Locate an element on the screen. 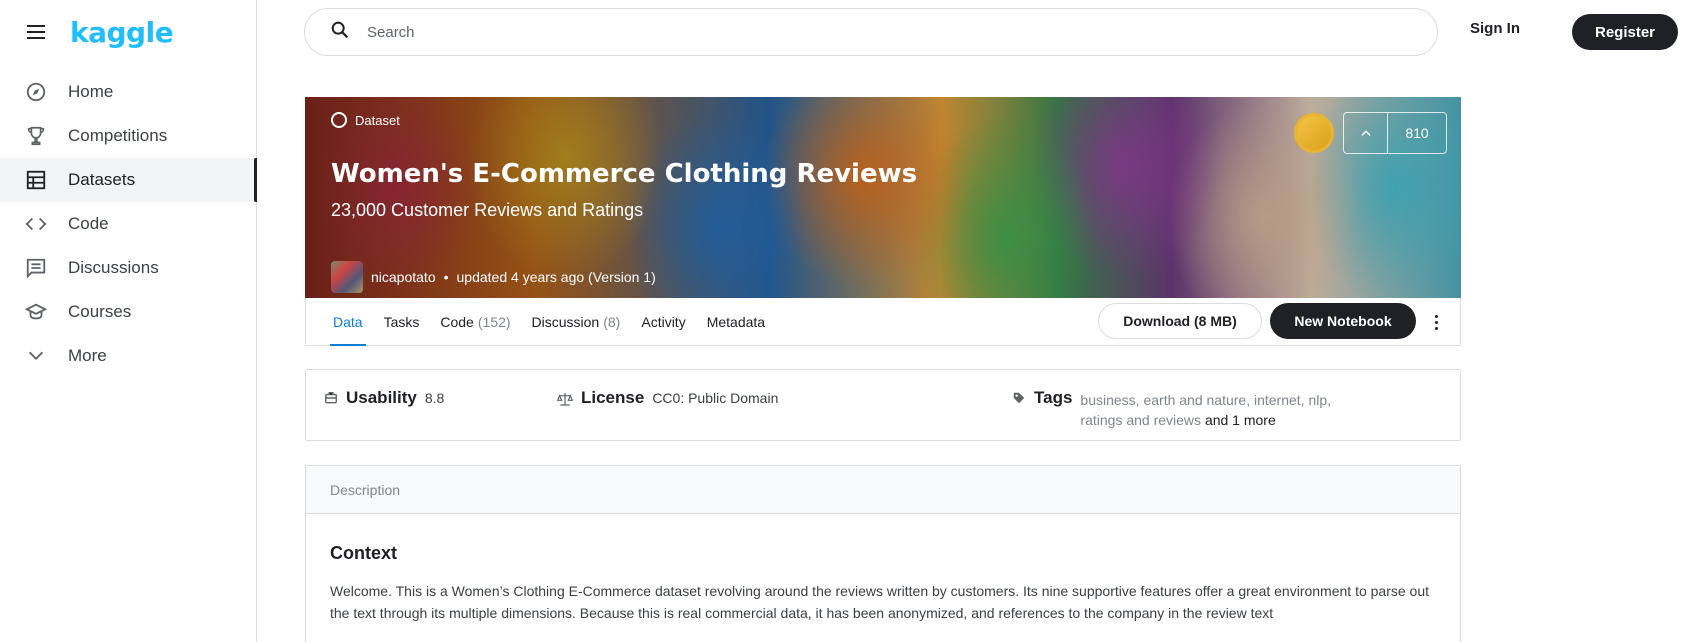  trophy-icon is located at coordinates (36, 136).